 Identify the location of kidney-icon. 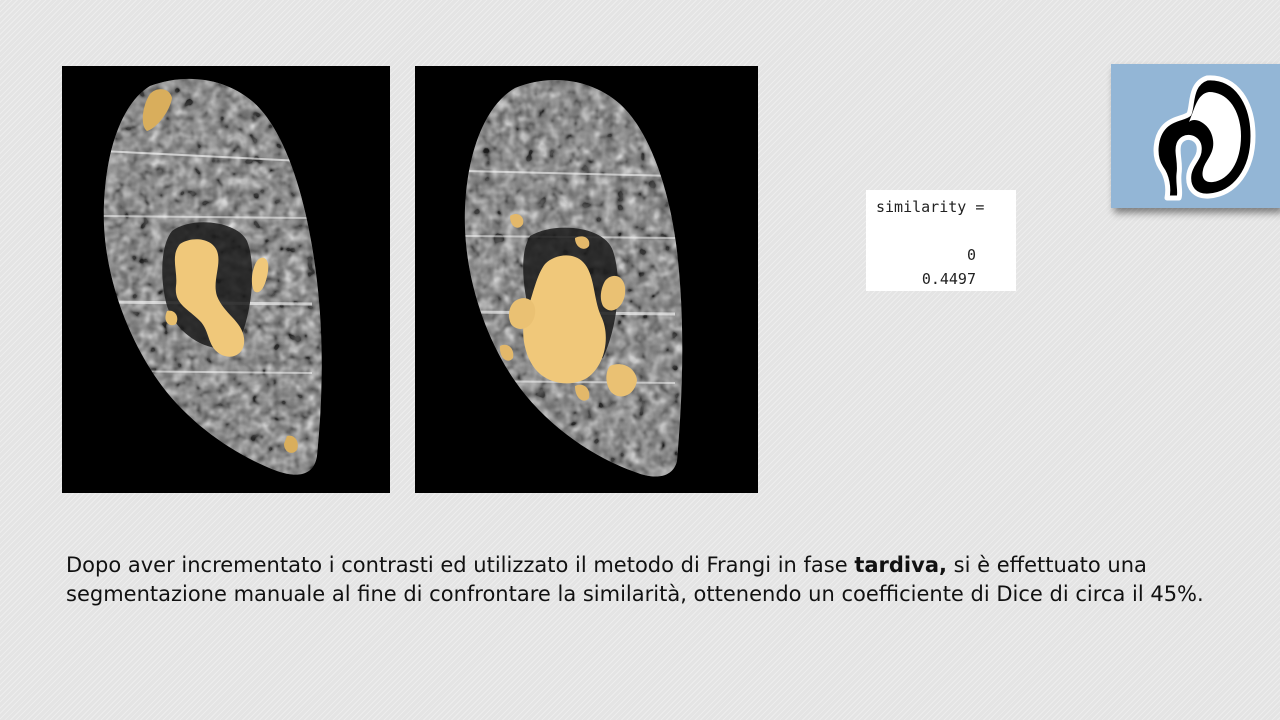
(1204, 138).